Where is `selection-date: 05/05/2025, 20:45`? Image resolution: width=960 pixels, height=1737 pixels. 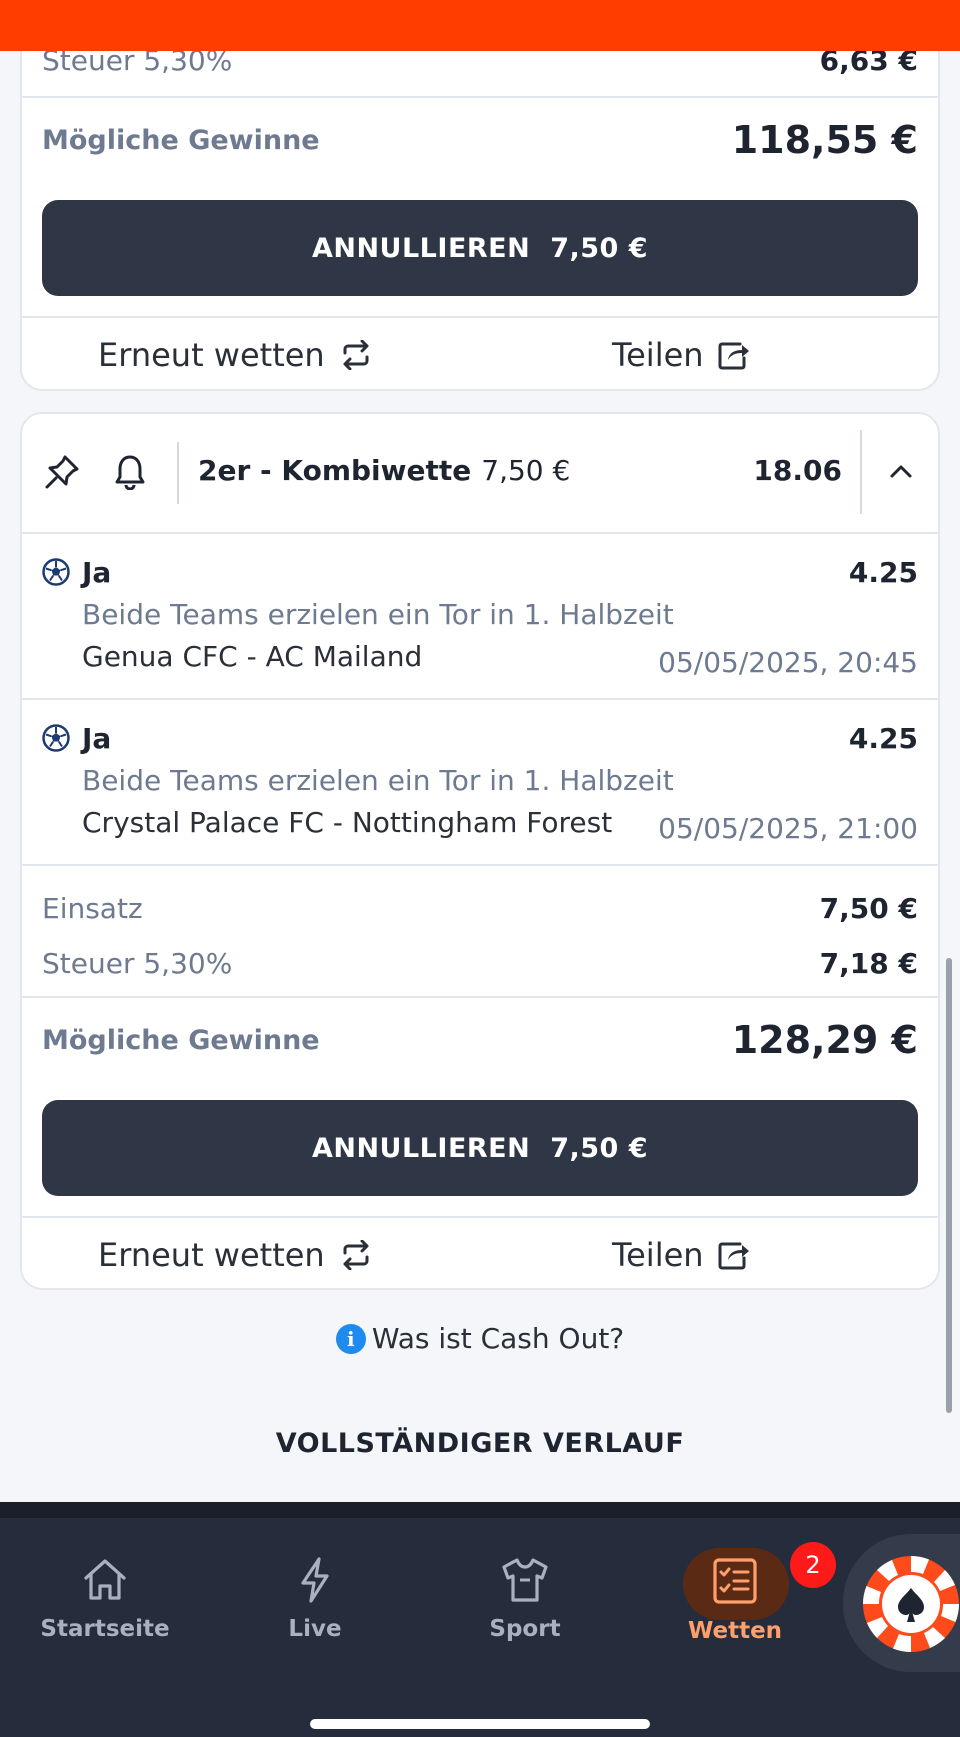 selection-date: 05/05/2025, 20:45 is located at coordinates (788, 662).